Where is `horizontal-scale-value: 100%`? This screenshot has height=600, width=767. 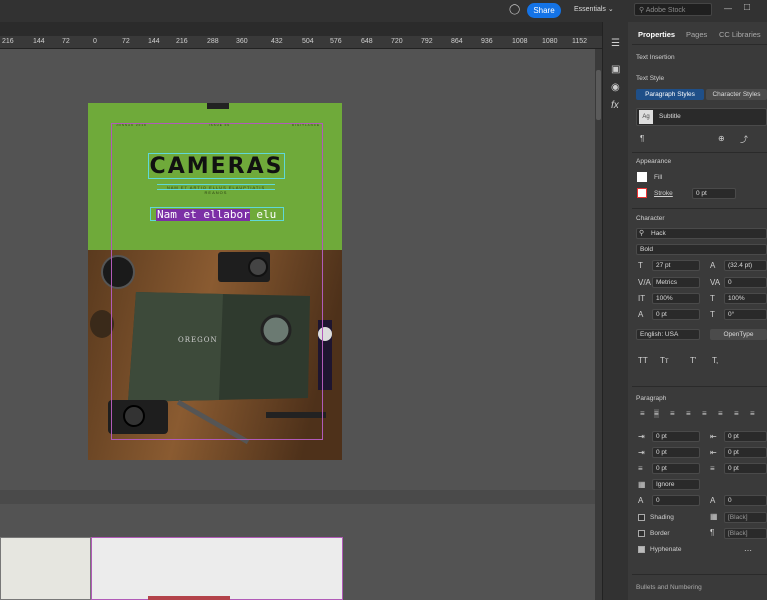
horizontal-scale-value: 100% is located at coordinates (736, 298).